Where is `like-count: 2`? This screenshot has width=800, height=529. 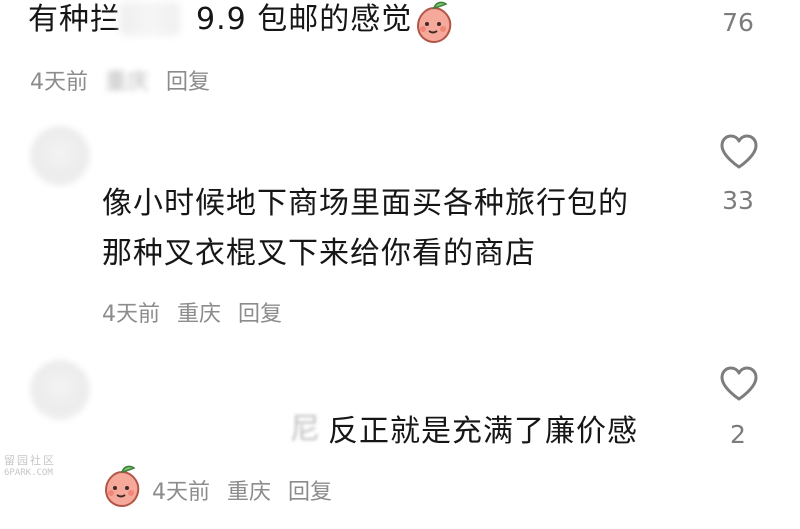
like-count: 2 is located at coordinates (738, 434).